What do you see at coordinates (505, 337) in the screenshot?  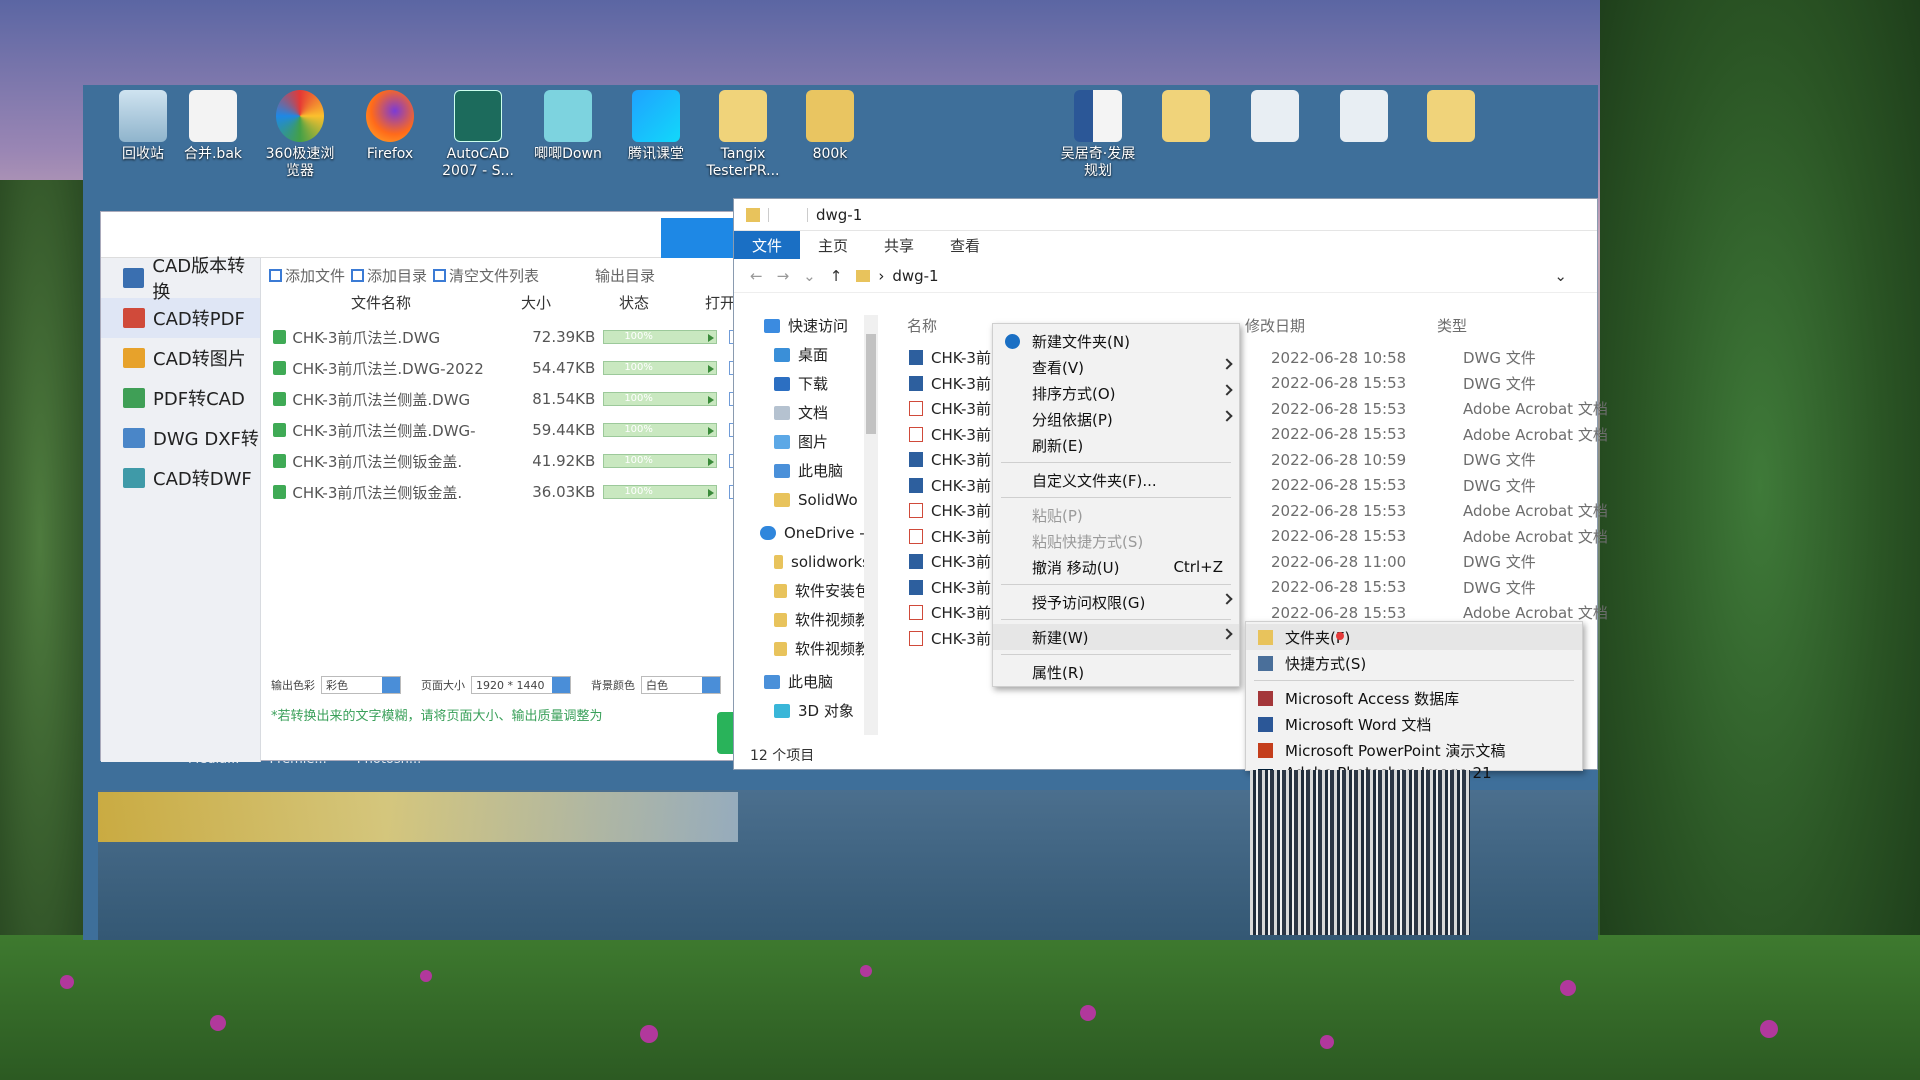 I see `file-row: CHK-3前爪法兰.DWG 72.39KB 100%` at bounding box center [505, 337].